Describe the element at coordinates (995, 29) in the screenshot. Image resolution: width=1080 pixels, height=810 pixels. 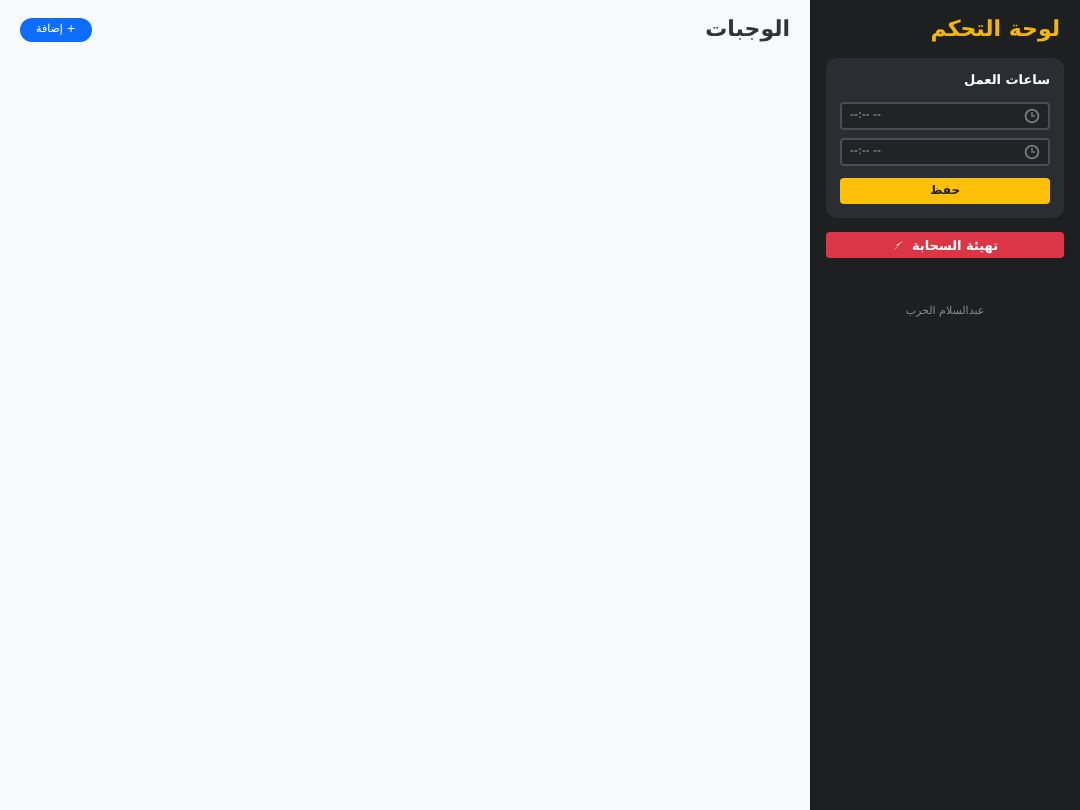
I see `sidebar-title: لوحة التحكم` at that location.